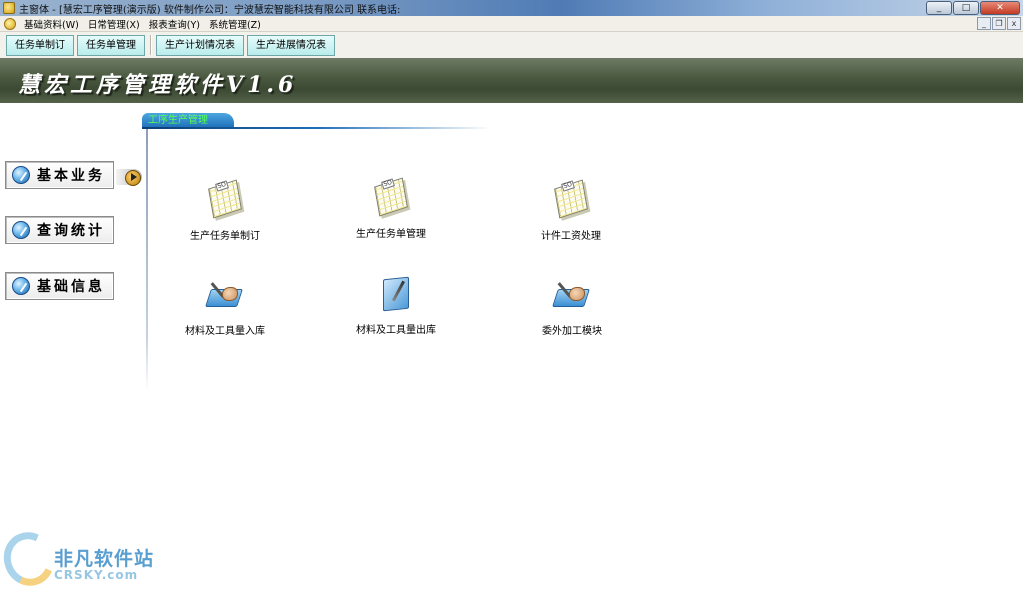 Image resolution: width=1023 pixels, height=590 pixels. What do you see at coordinates (71, 176) in the screenshot?
I see `nav-label: 基本业务` at bounding box center [71, 176].